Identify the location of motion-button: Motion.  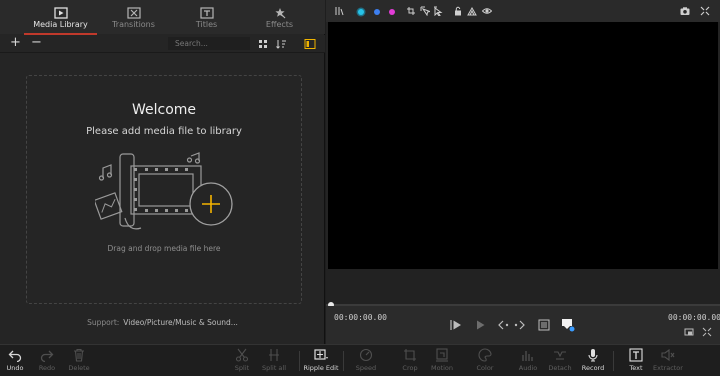
(442, 360).